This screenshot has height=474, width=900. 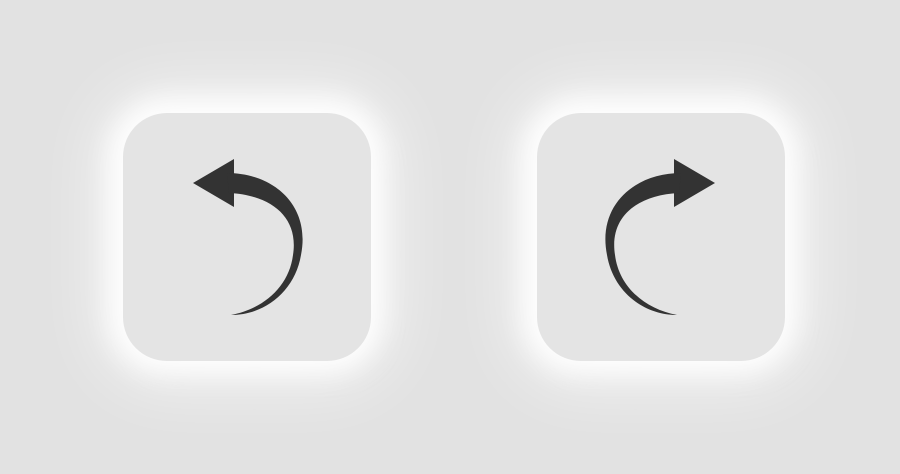 I want to click on undo-arrow-icon, so click(x=247, y=237).